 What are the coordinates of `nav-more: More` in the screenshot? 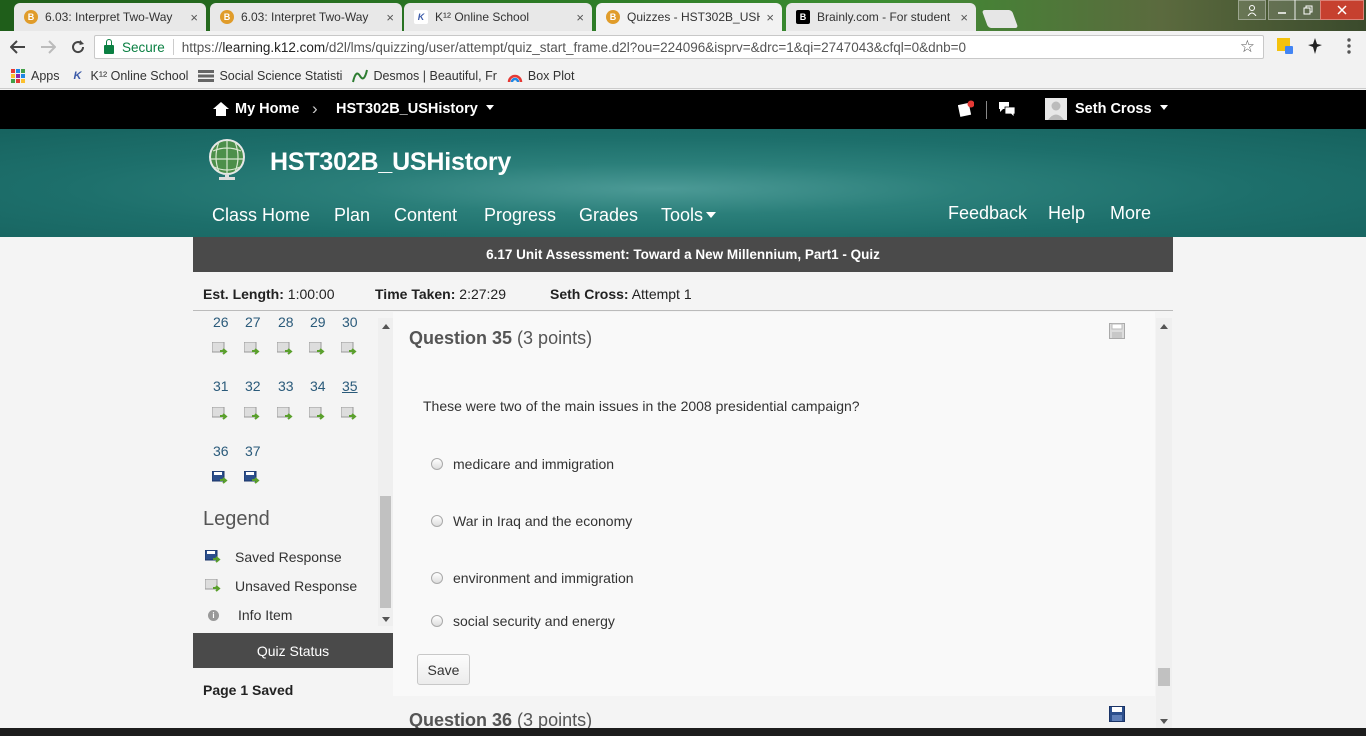 It's located at (1130, 213).